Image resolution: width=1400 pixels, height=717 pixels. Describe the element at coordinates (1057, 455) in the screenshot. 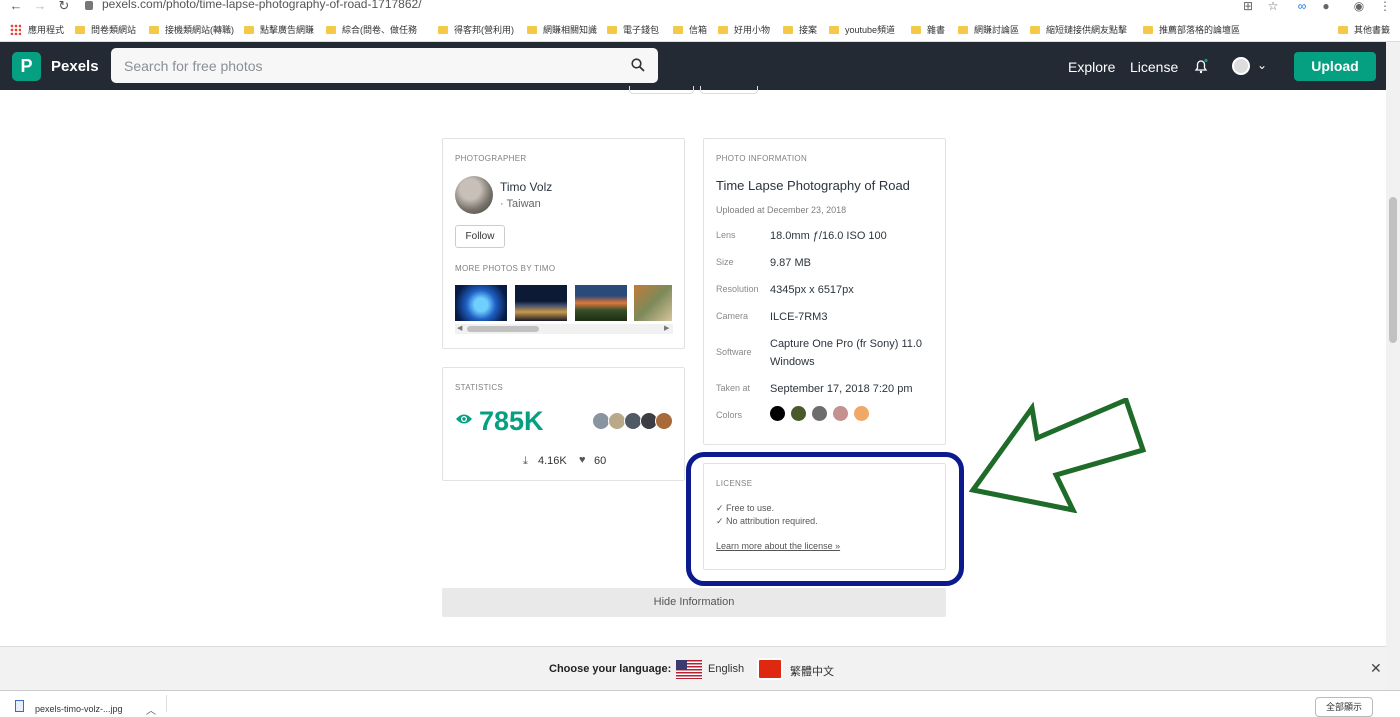

I see `annotation-arrow-icon` at that location.